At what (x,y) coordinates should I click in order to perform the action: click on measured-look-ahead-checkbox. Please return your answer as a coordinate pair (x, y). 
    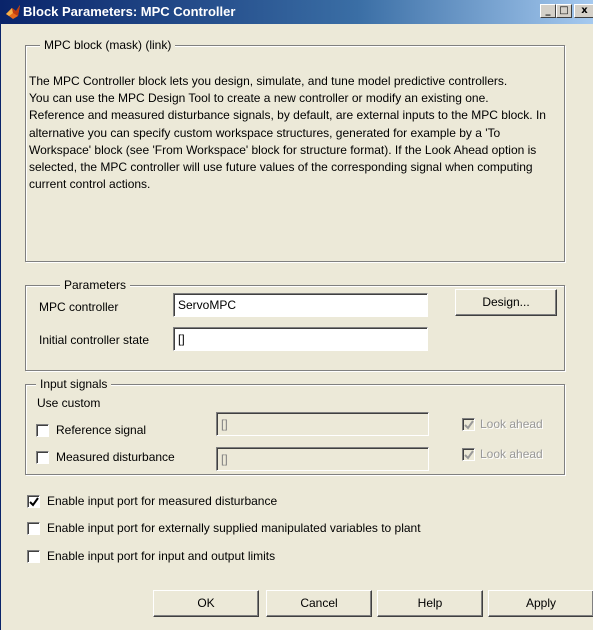
    Looking at the image, I should click on (468, 454).